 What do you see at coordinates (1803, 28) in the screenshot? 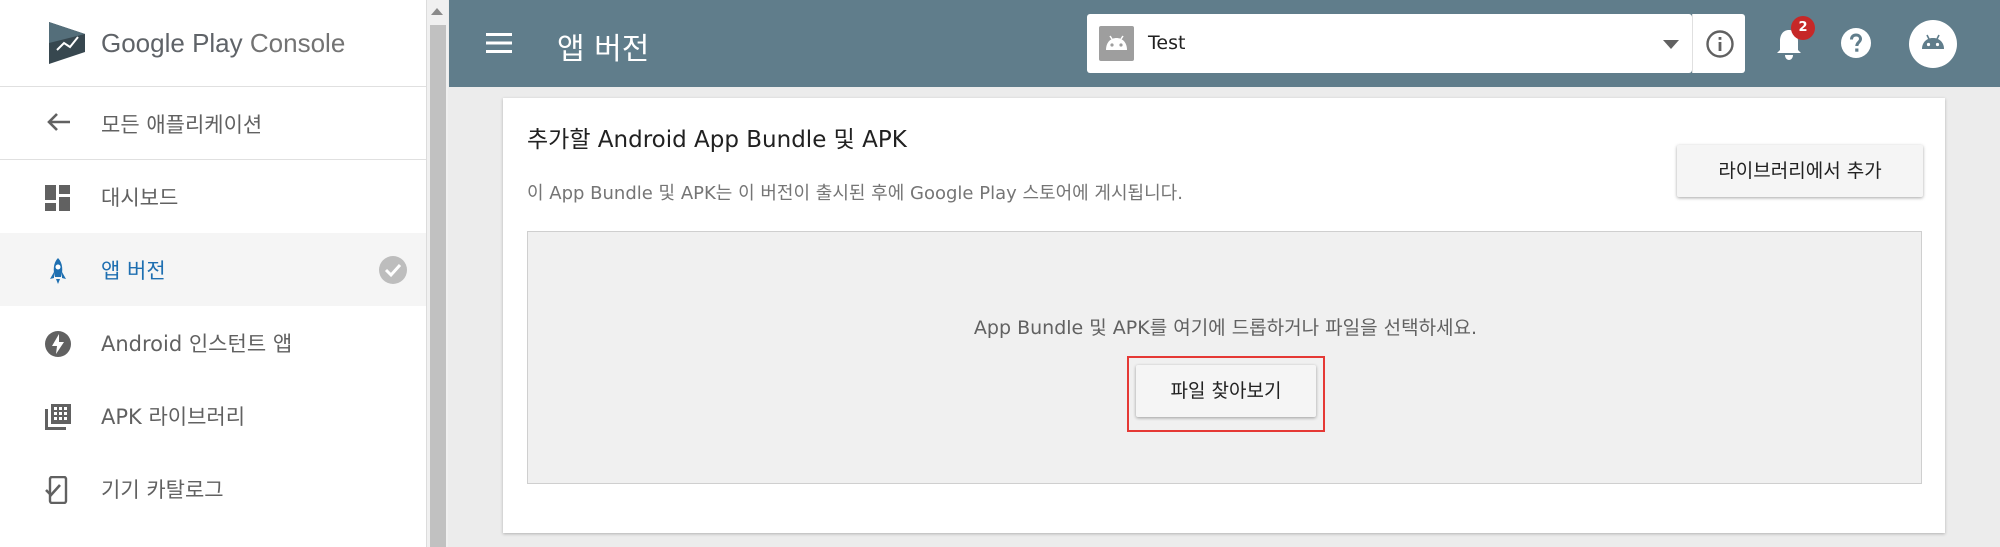
I see `notification-count-badge: 2` at bounding box center [1803, 28].